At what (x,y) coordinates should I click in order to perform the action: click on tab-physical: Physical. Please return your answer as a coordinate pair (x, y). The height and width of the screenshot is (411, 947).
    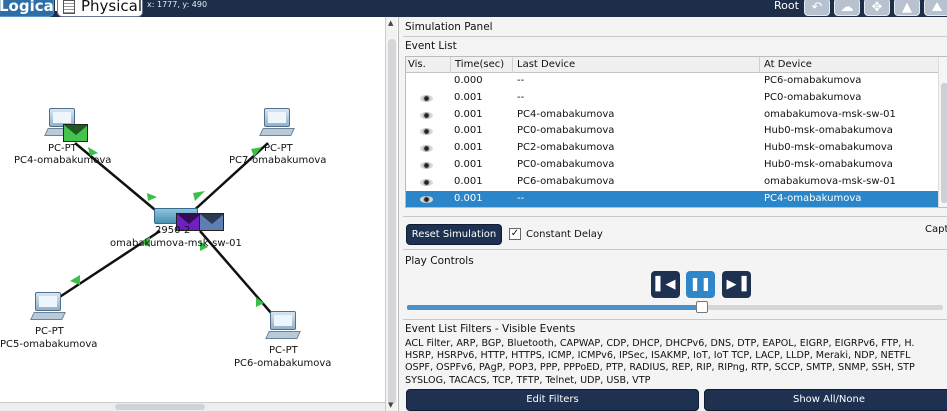
    Looking at the image, I should click on (100, 8).